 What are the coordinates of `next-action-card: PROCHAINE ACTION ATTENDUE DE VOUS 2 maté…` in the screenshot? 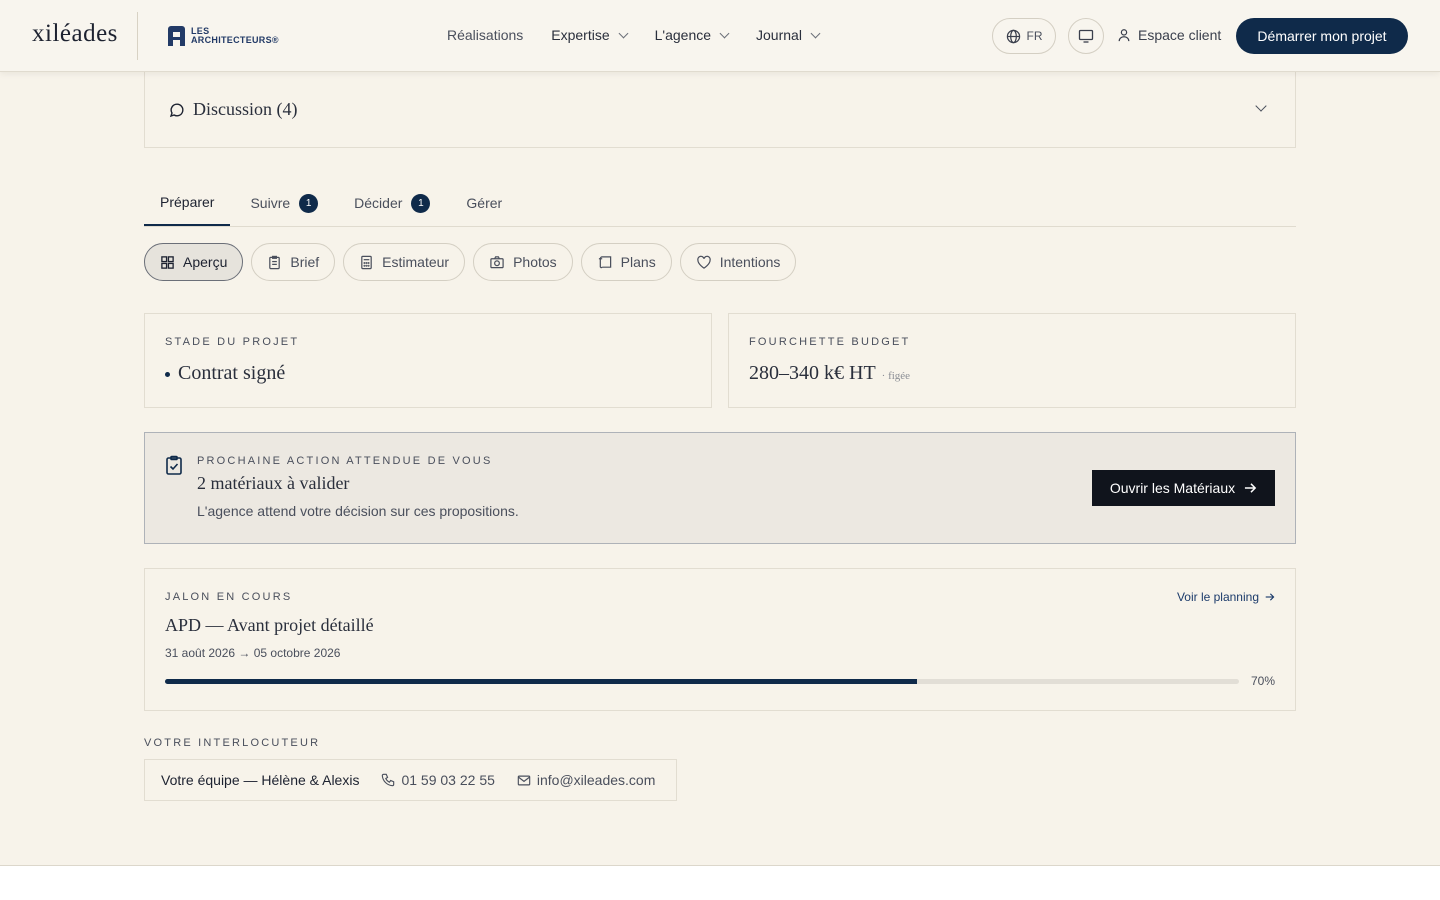 It's located at (720, 488).